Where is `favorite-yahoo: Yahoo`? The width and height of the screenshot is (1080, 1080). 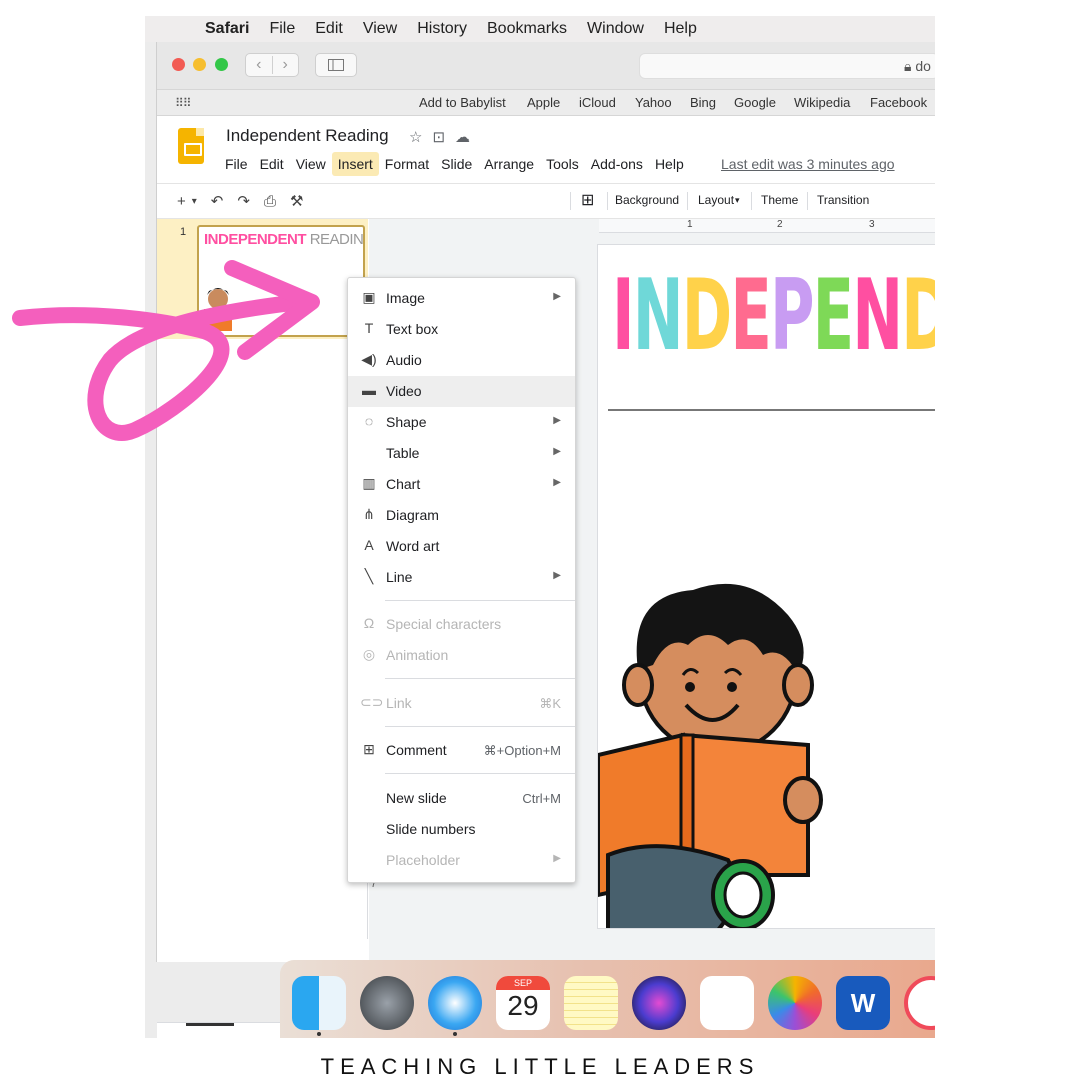 favorite-yahoo: Yahoo is located at coordinates (653, 103).